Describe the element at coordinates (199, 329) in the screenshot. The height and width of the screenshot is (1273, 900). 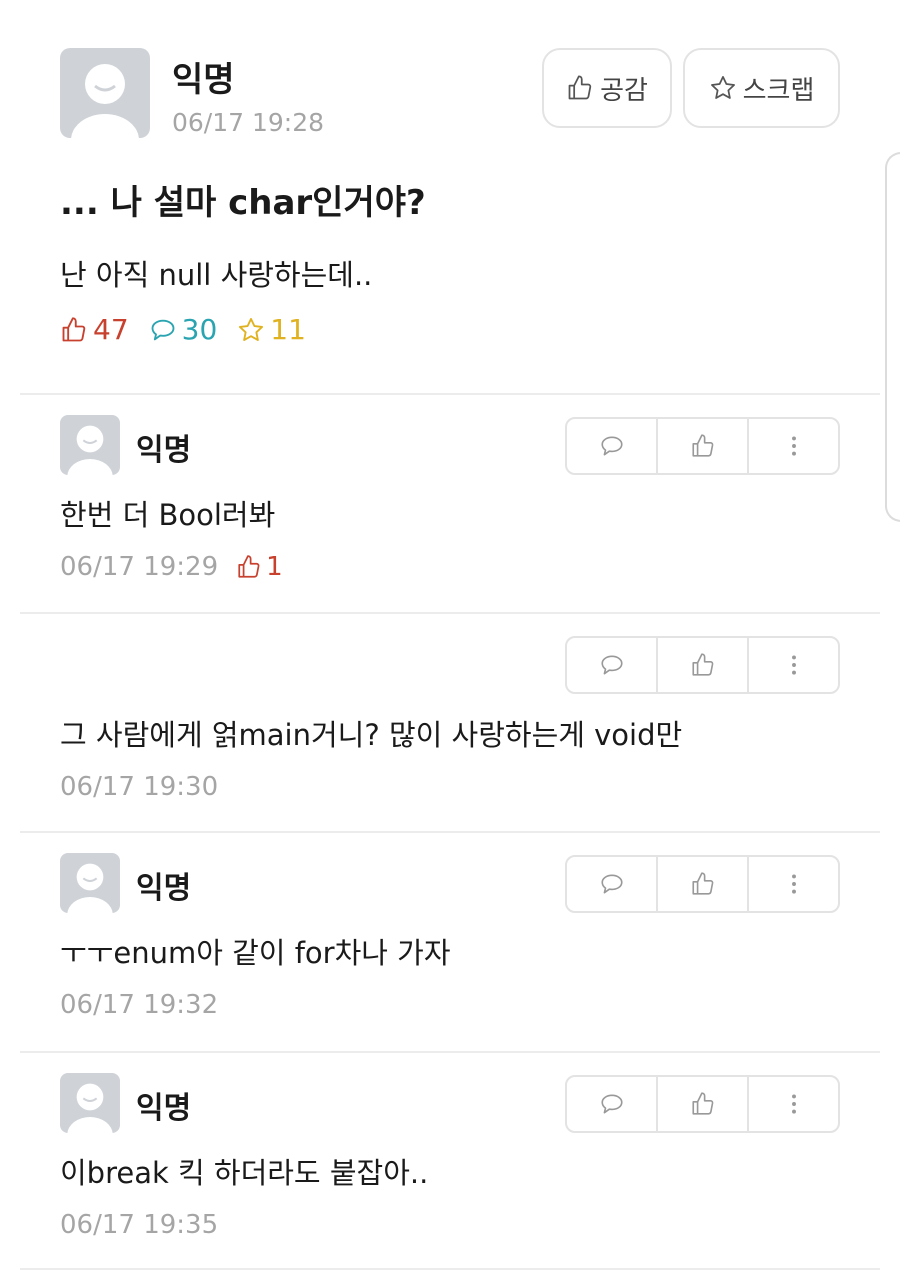
I see `comment-count-value: 30` at that location.